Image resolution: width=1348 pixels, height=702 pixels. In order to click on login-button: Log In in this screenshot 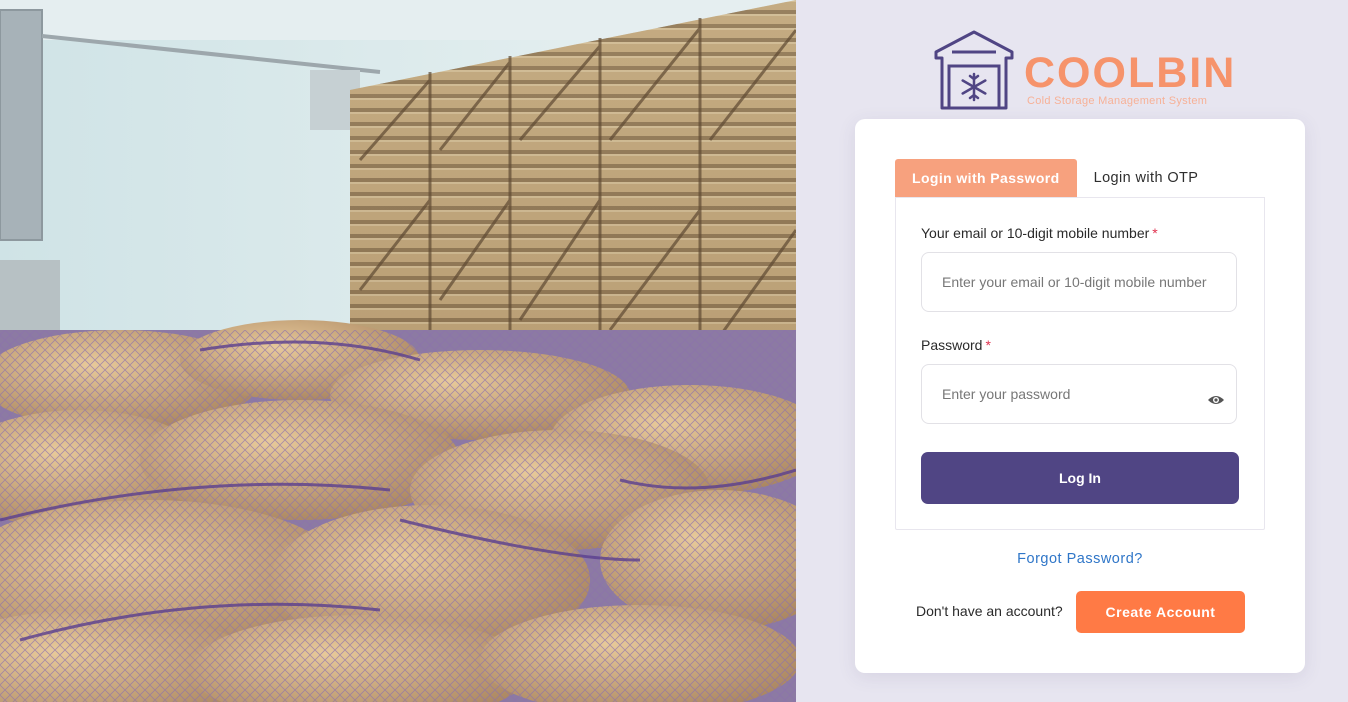, I will do `click(1080, 478)`.